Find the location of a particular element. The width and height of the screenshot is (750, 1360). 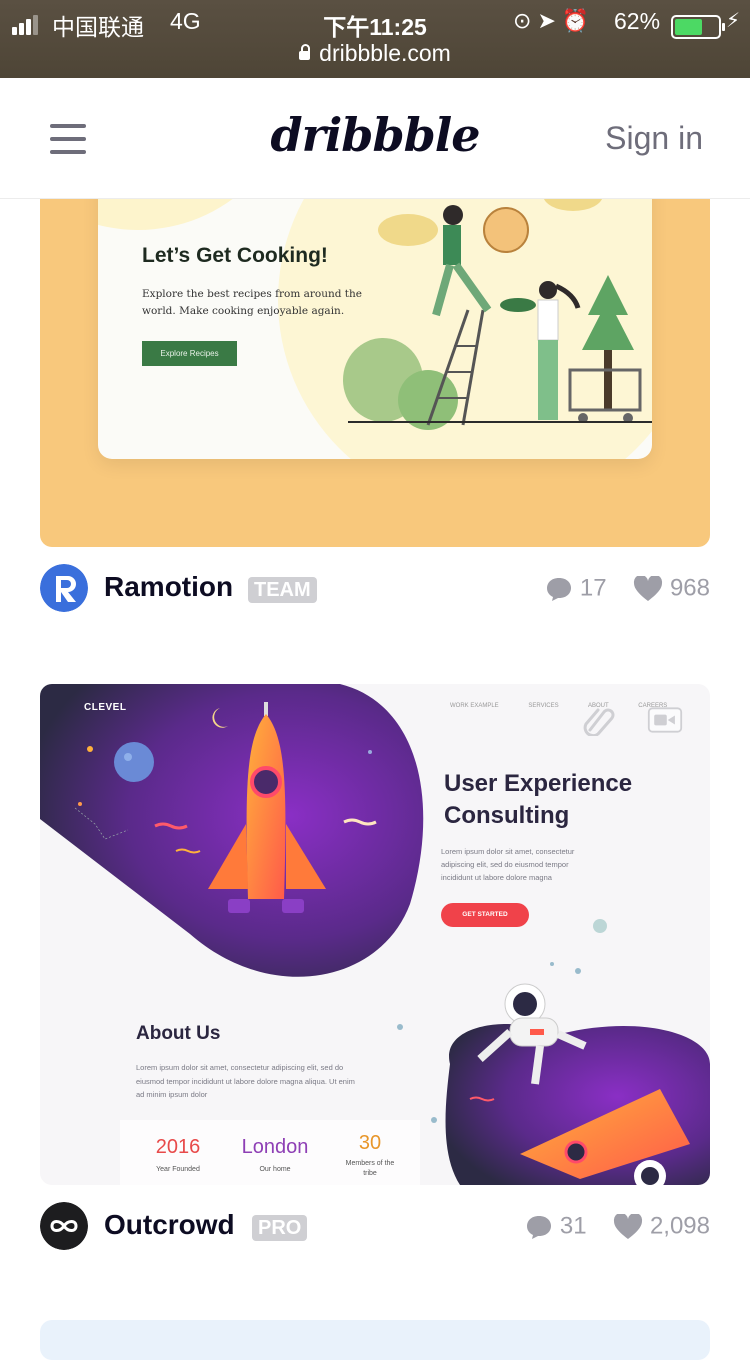

stat-block: 2016 Year Founded is located at coordinates (178, 1155).